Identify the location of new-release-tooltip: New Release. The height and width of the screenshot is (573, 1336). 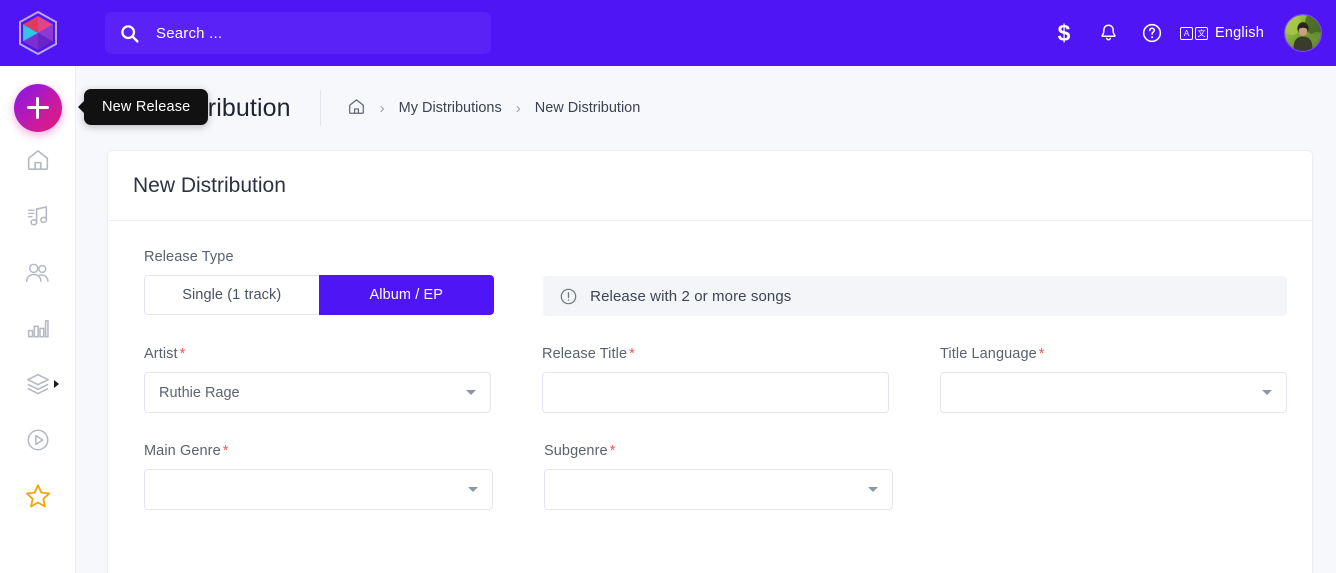
(146, 107).